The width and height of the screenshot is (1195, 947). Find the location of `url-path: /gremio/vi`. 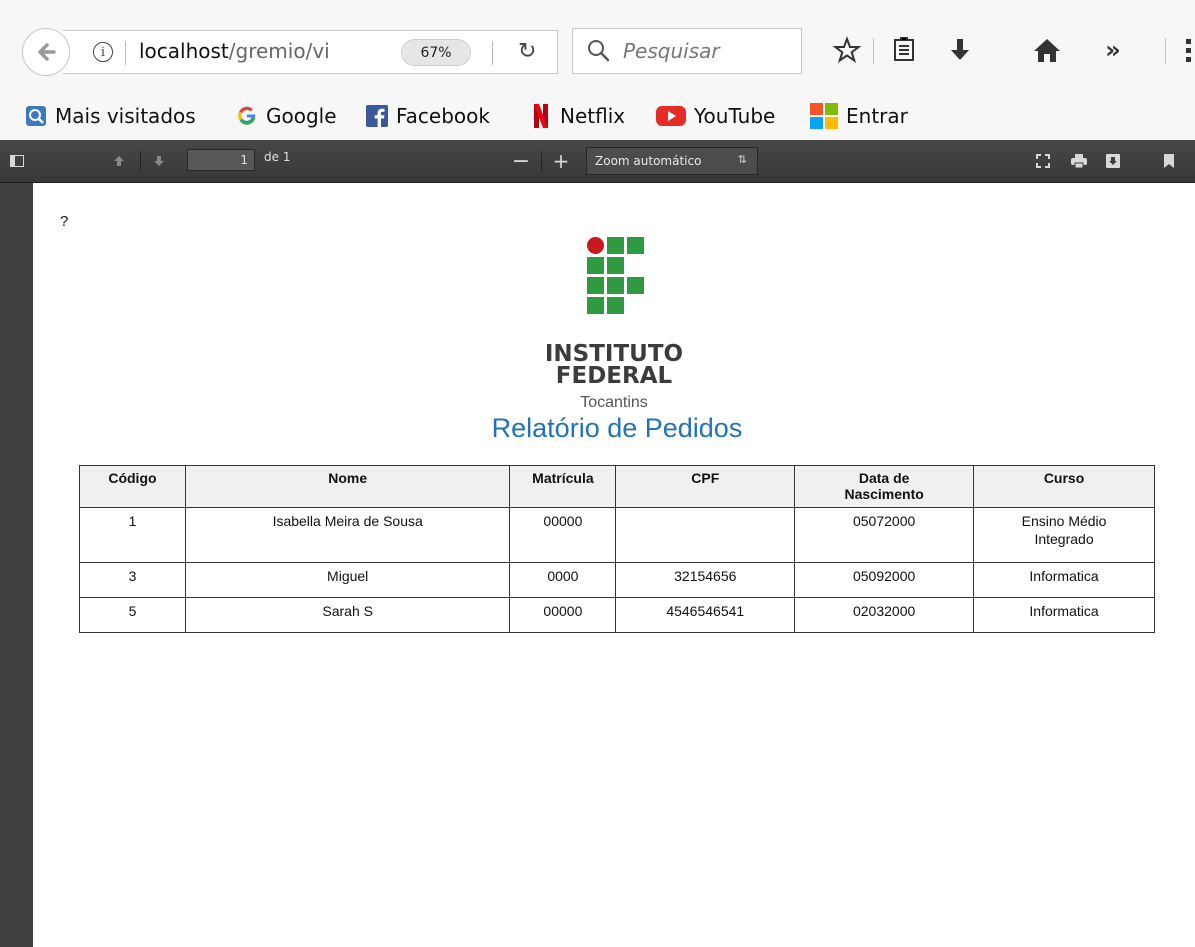

url-path: /gremio/vi is located at coordinates (279, 51).